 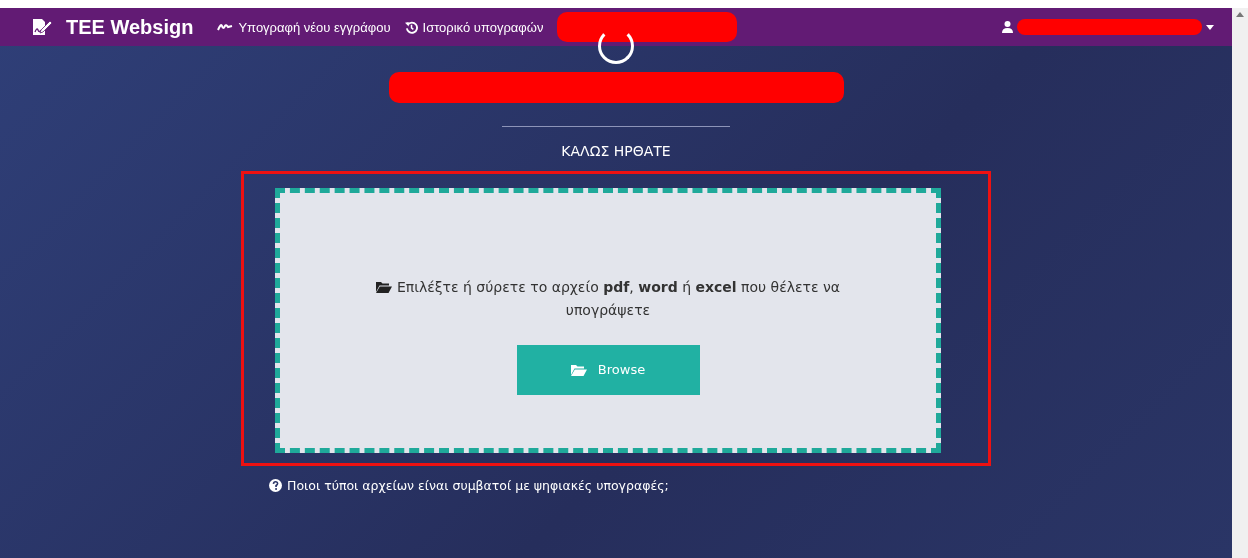 What do you see at coordinates (1240, 14) in the screenshot?
I see `scroll-up-icon` at bounding box center [1240, 14].